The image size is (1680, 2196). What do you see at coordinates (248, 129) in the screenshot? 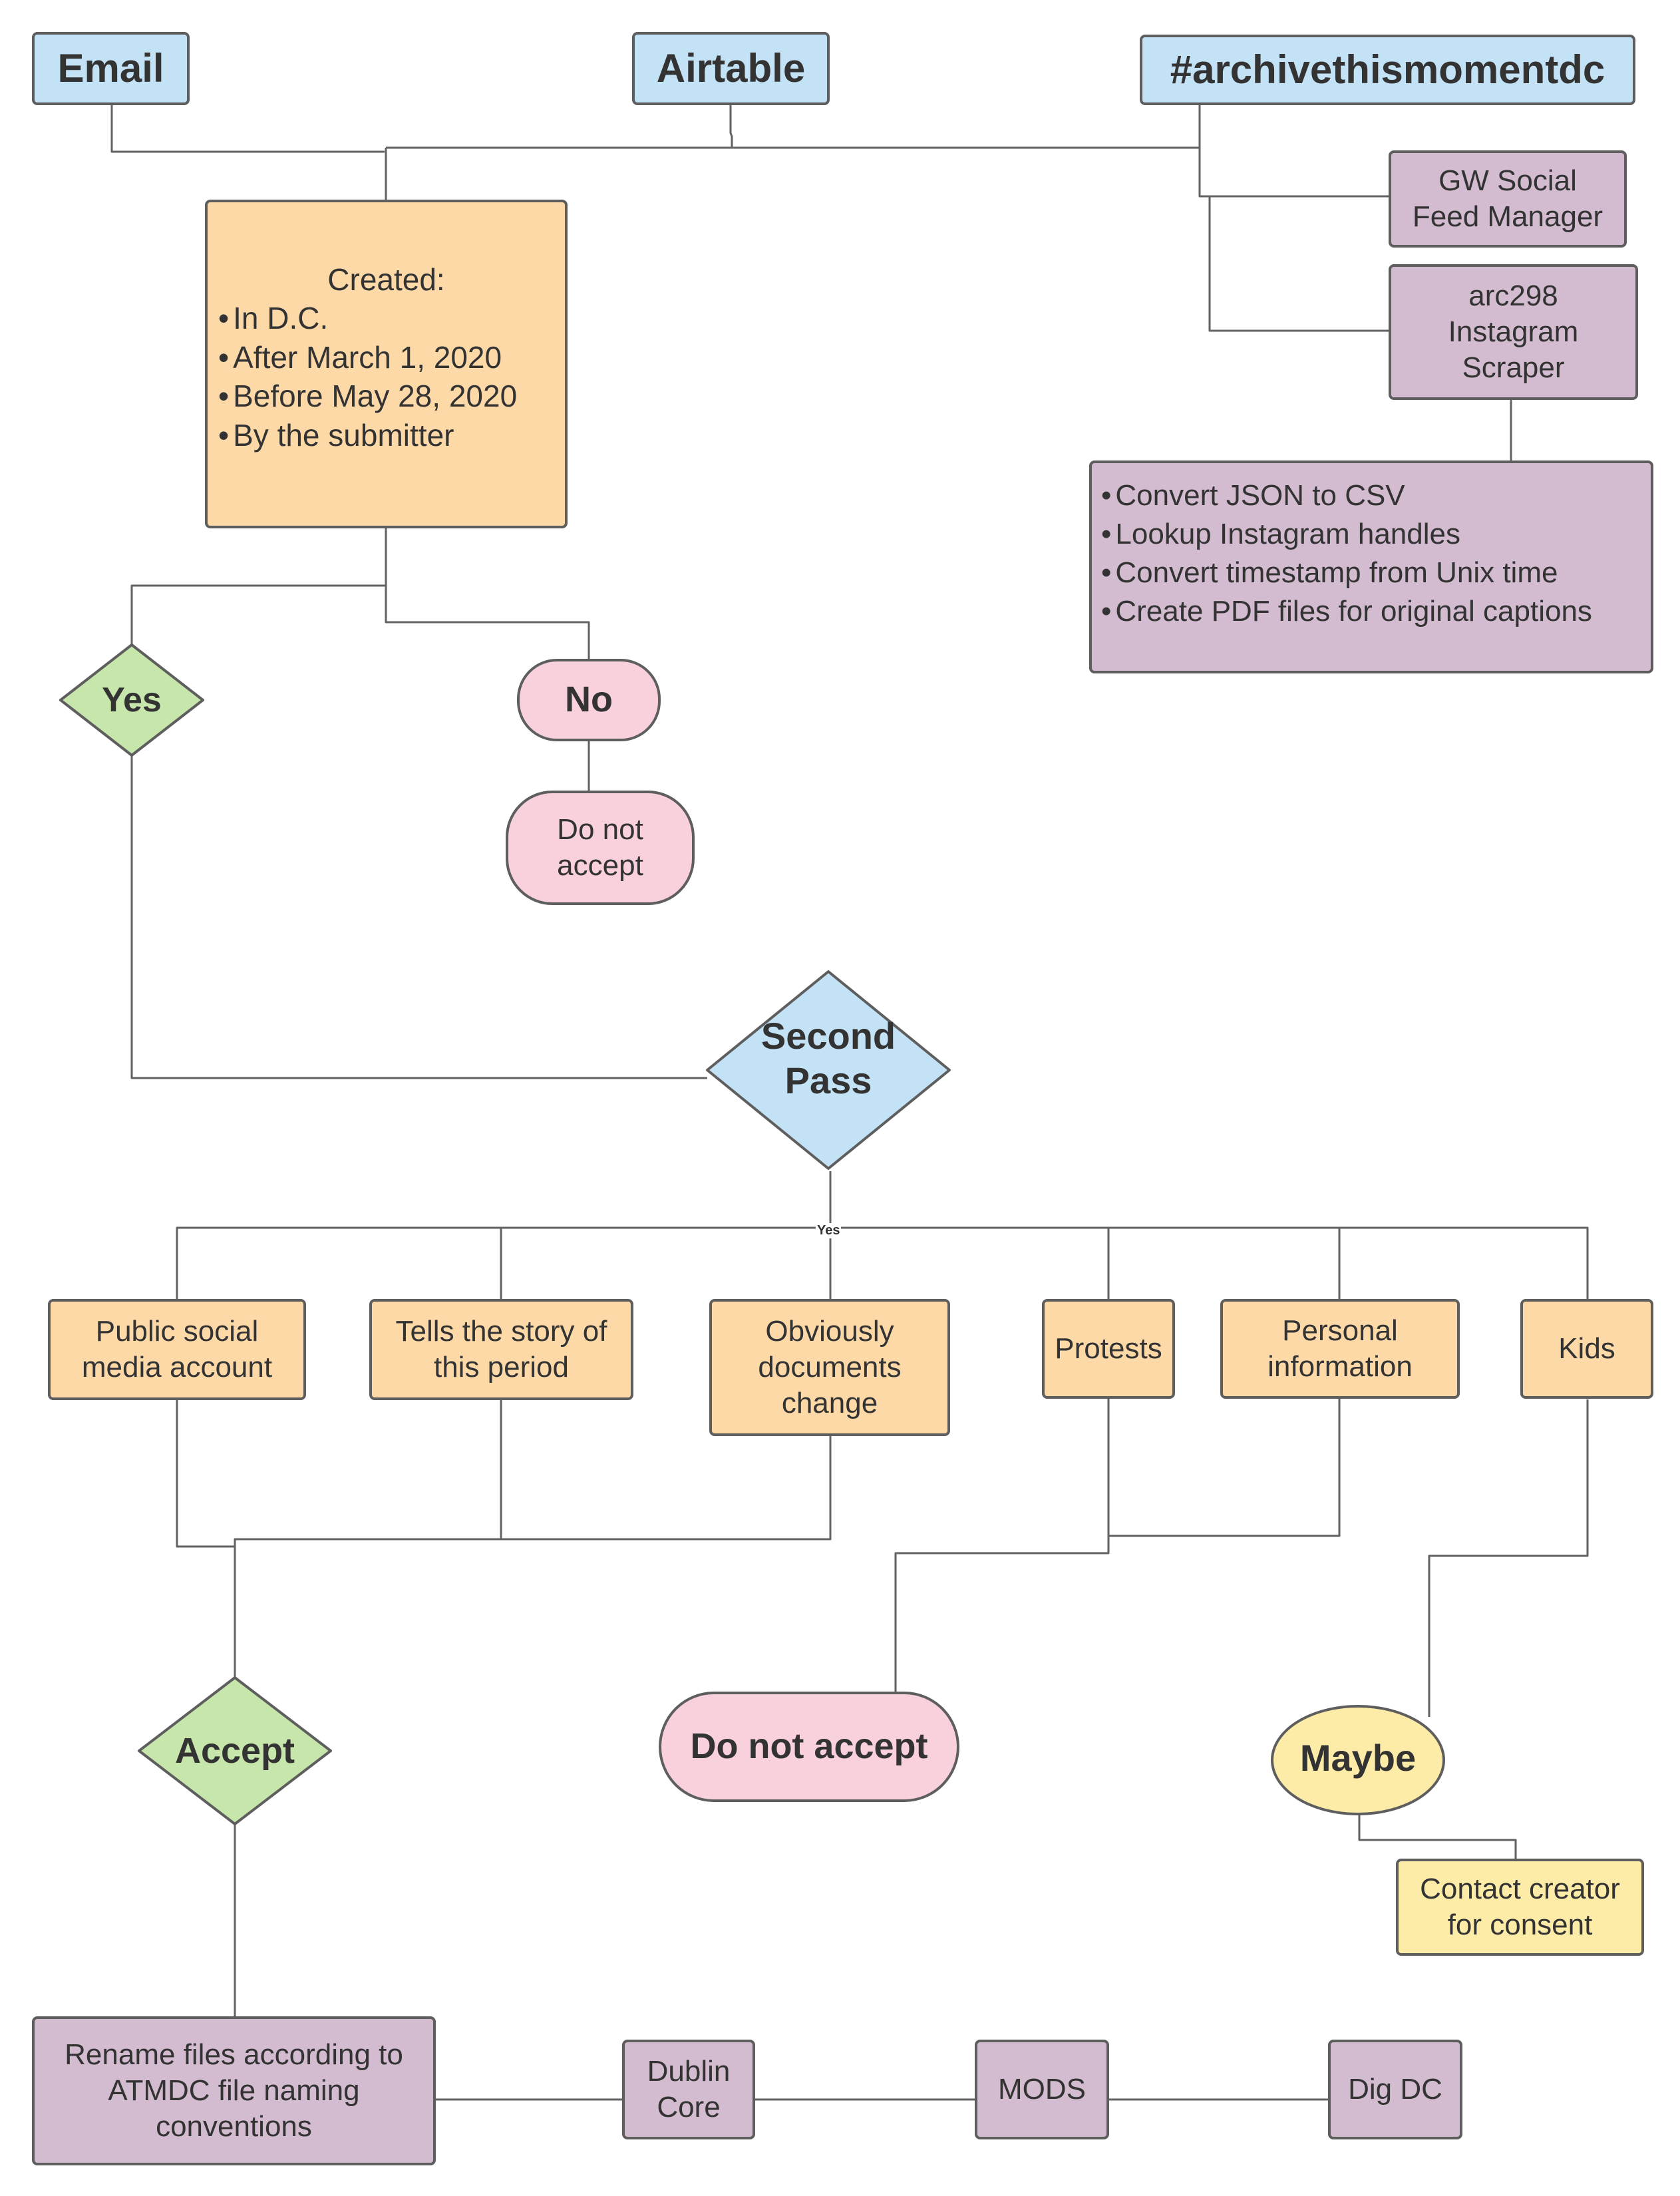
I see `connector-email` at bounding box center [248, 129].